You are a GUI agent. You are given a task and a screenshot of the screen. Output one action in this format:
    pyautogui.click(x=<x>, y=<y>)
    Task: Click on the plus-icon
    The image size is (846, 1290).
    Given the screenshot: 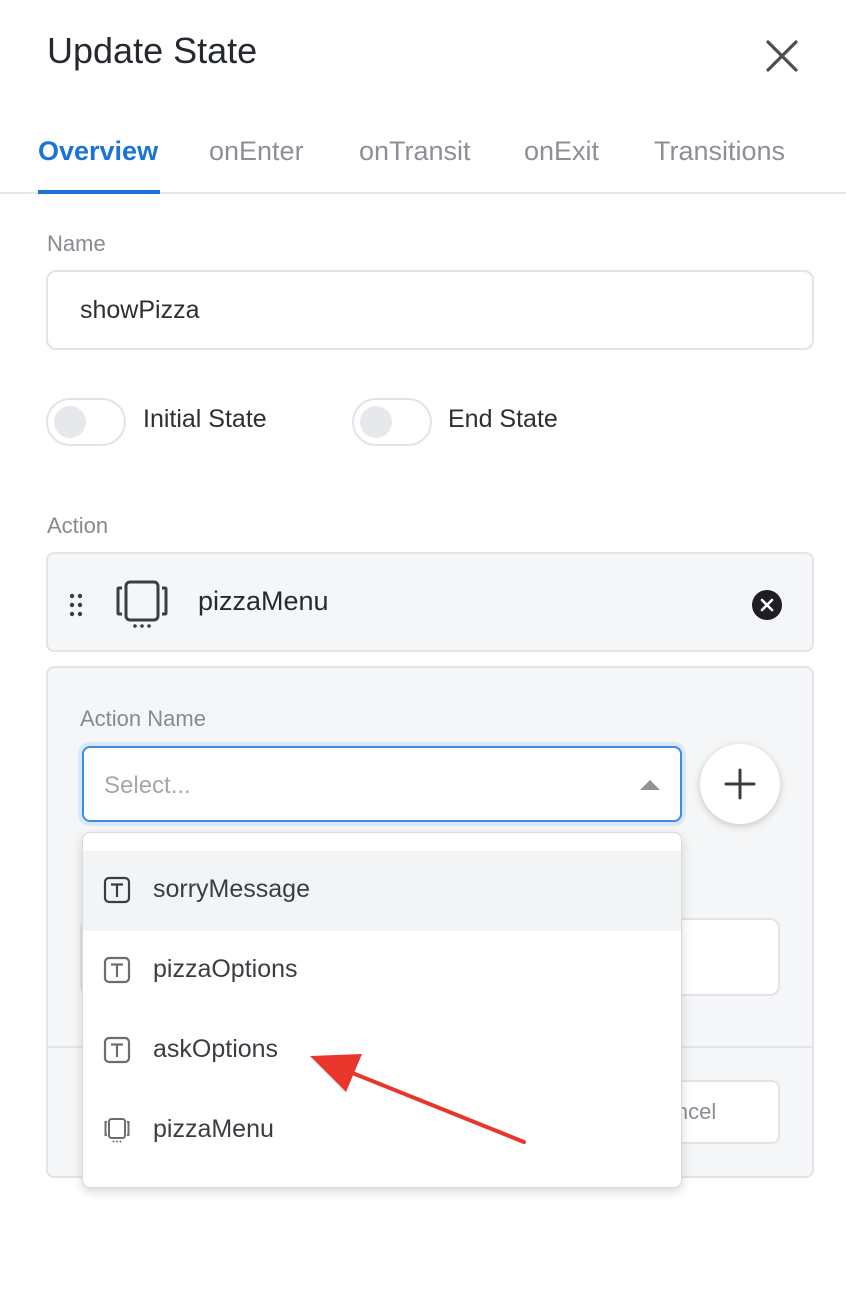 What is the action you would take?
    pyautogui.click(x=740, y=784)
    